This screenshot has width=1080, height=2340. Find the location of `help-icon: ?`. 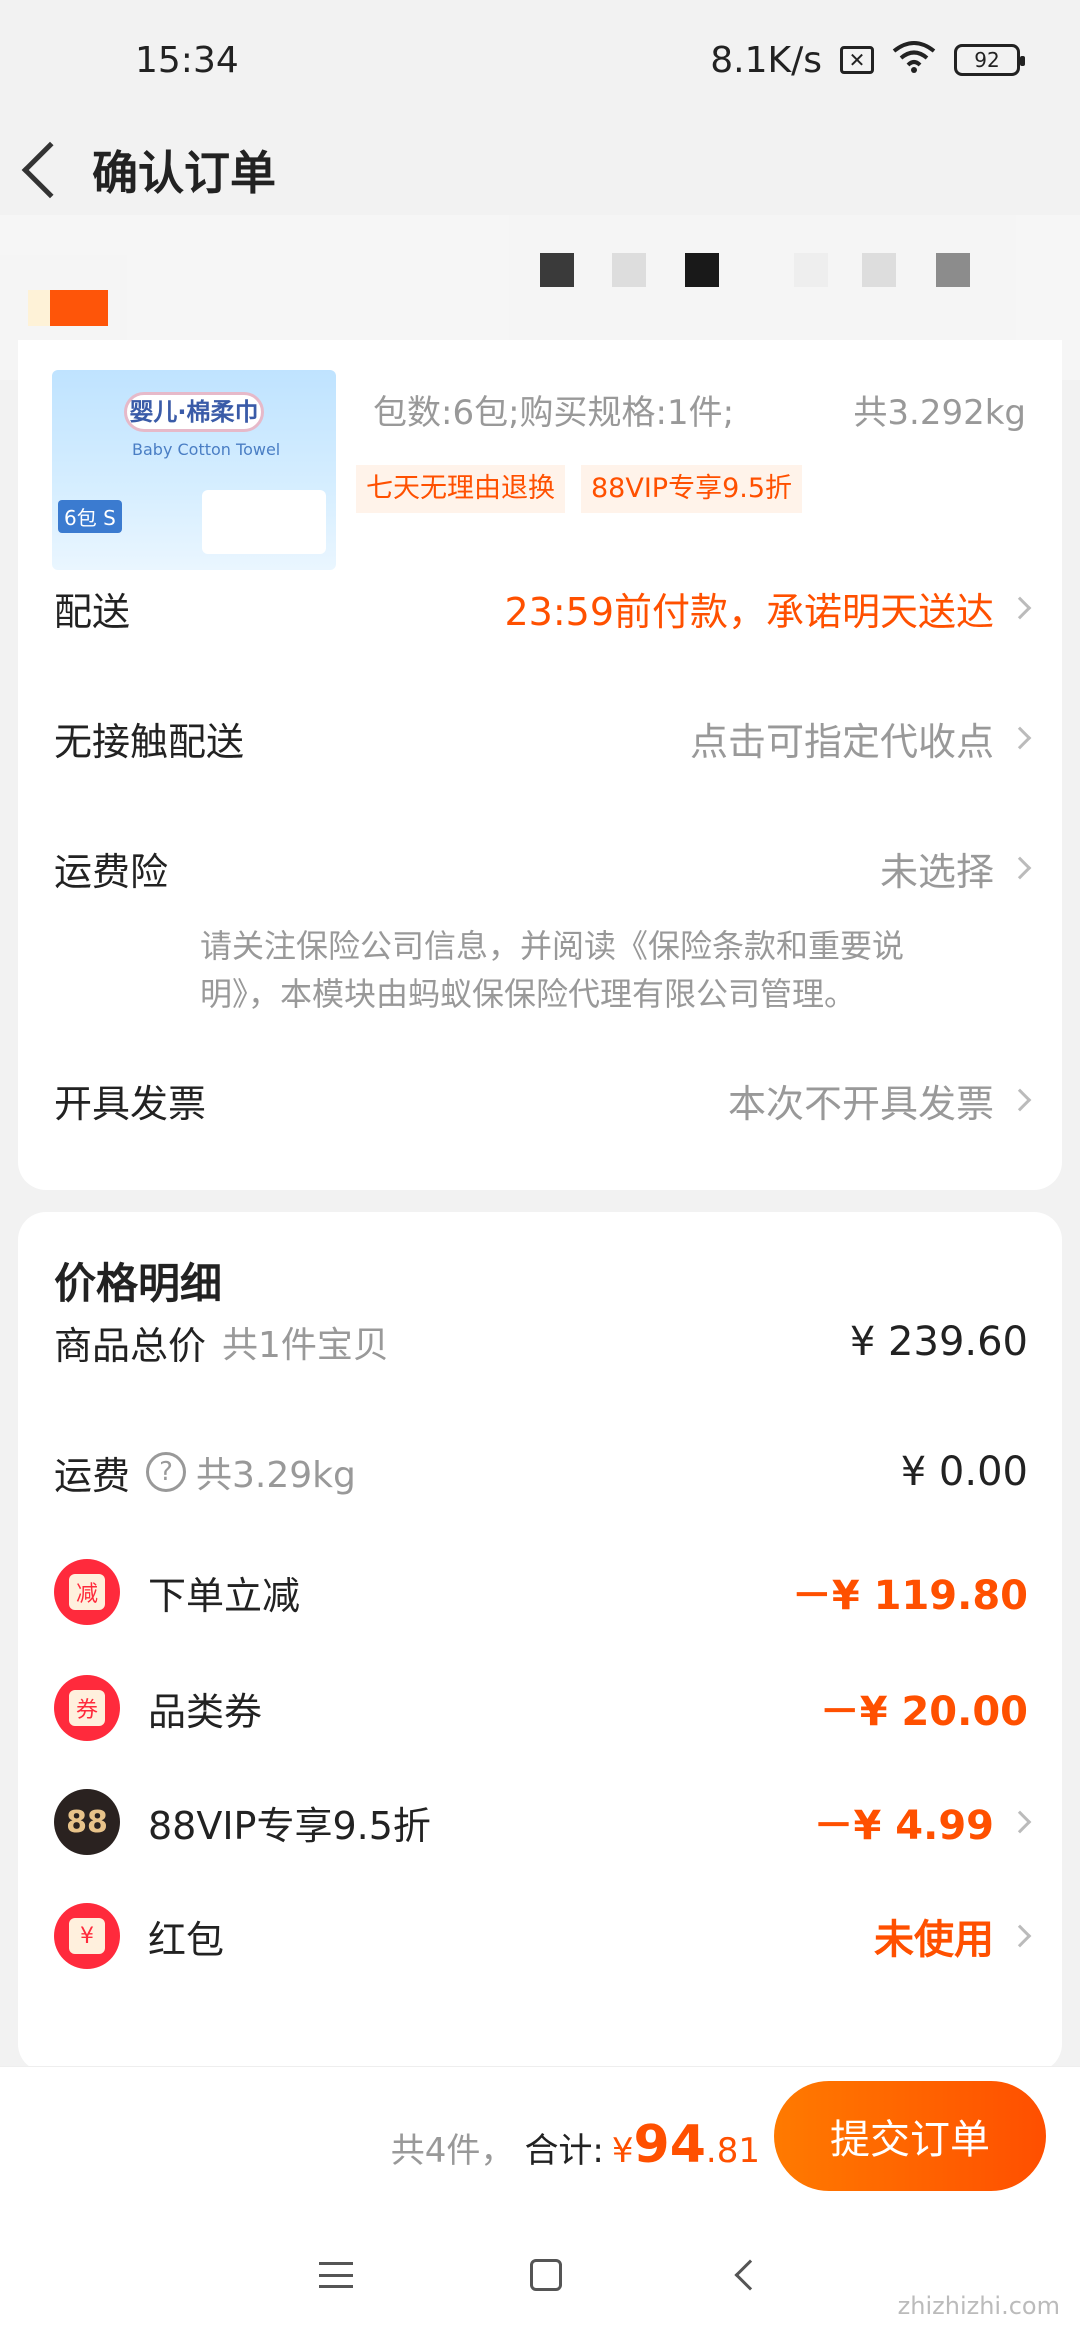

help-icon: ? is located at coordinates (166, 1472).